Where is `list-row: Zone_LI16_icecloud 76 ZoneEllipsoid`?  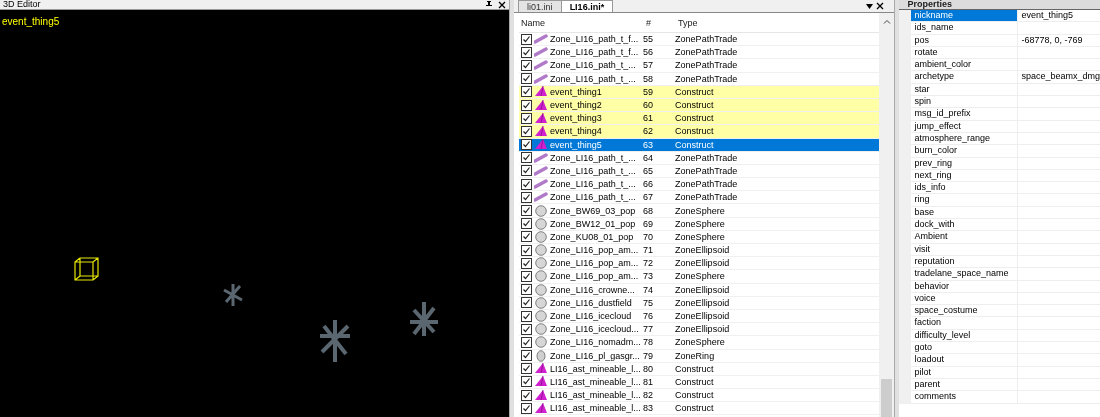
list-row: Zone_LI16_icecloud 76 ZoneEllipsoid is located at coordinates (699, 316).